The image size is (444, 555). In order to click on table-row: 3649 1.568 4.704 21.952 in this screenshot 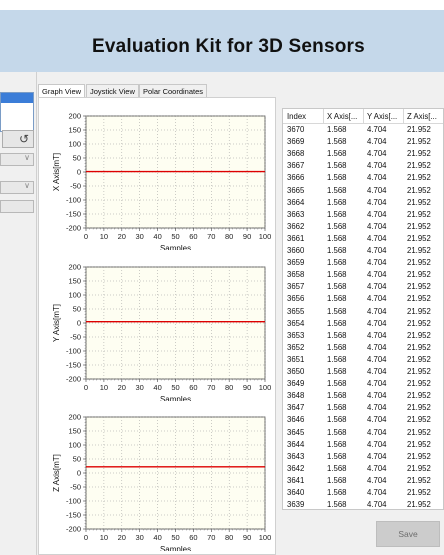, I will do `click(363, 384)`.